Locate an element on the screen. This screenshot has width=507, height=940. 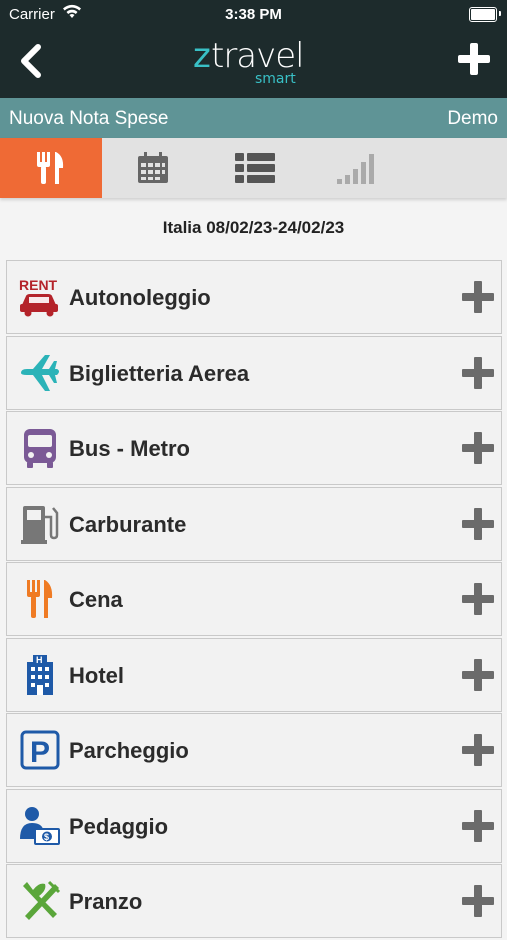
calendar-icon is located at coordinates (153, 167).